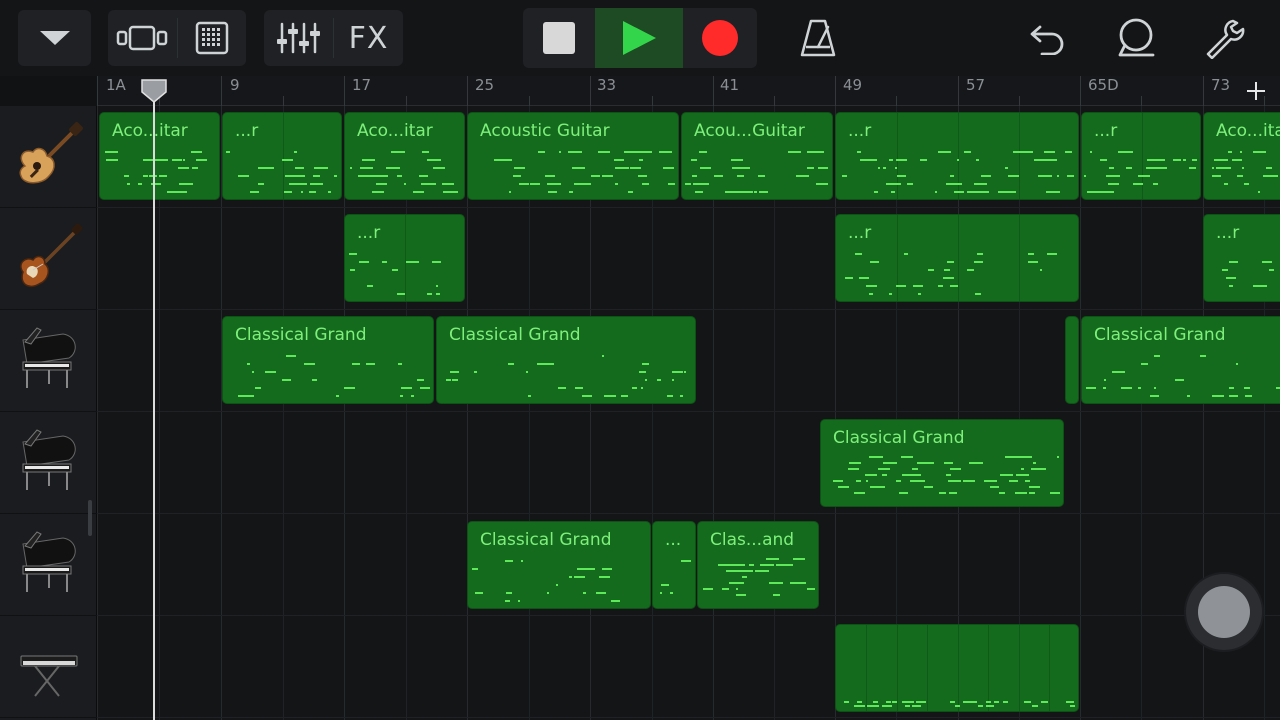  I want to click on region-acoustic-guitar: Aco...ita, so click(1241, 156).